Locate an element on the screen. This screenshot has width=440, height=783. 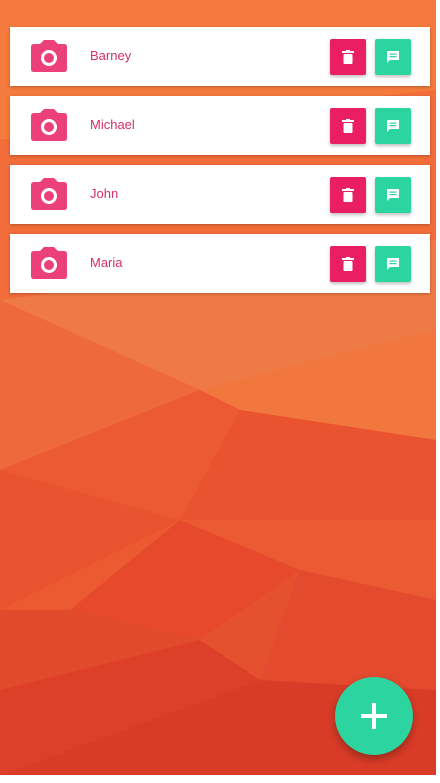
right-border is located at coordinates (438, 391).